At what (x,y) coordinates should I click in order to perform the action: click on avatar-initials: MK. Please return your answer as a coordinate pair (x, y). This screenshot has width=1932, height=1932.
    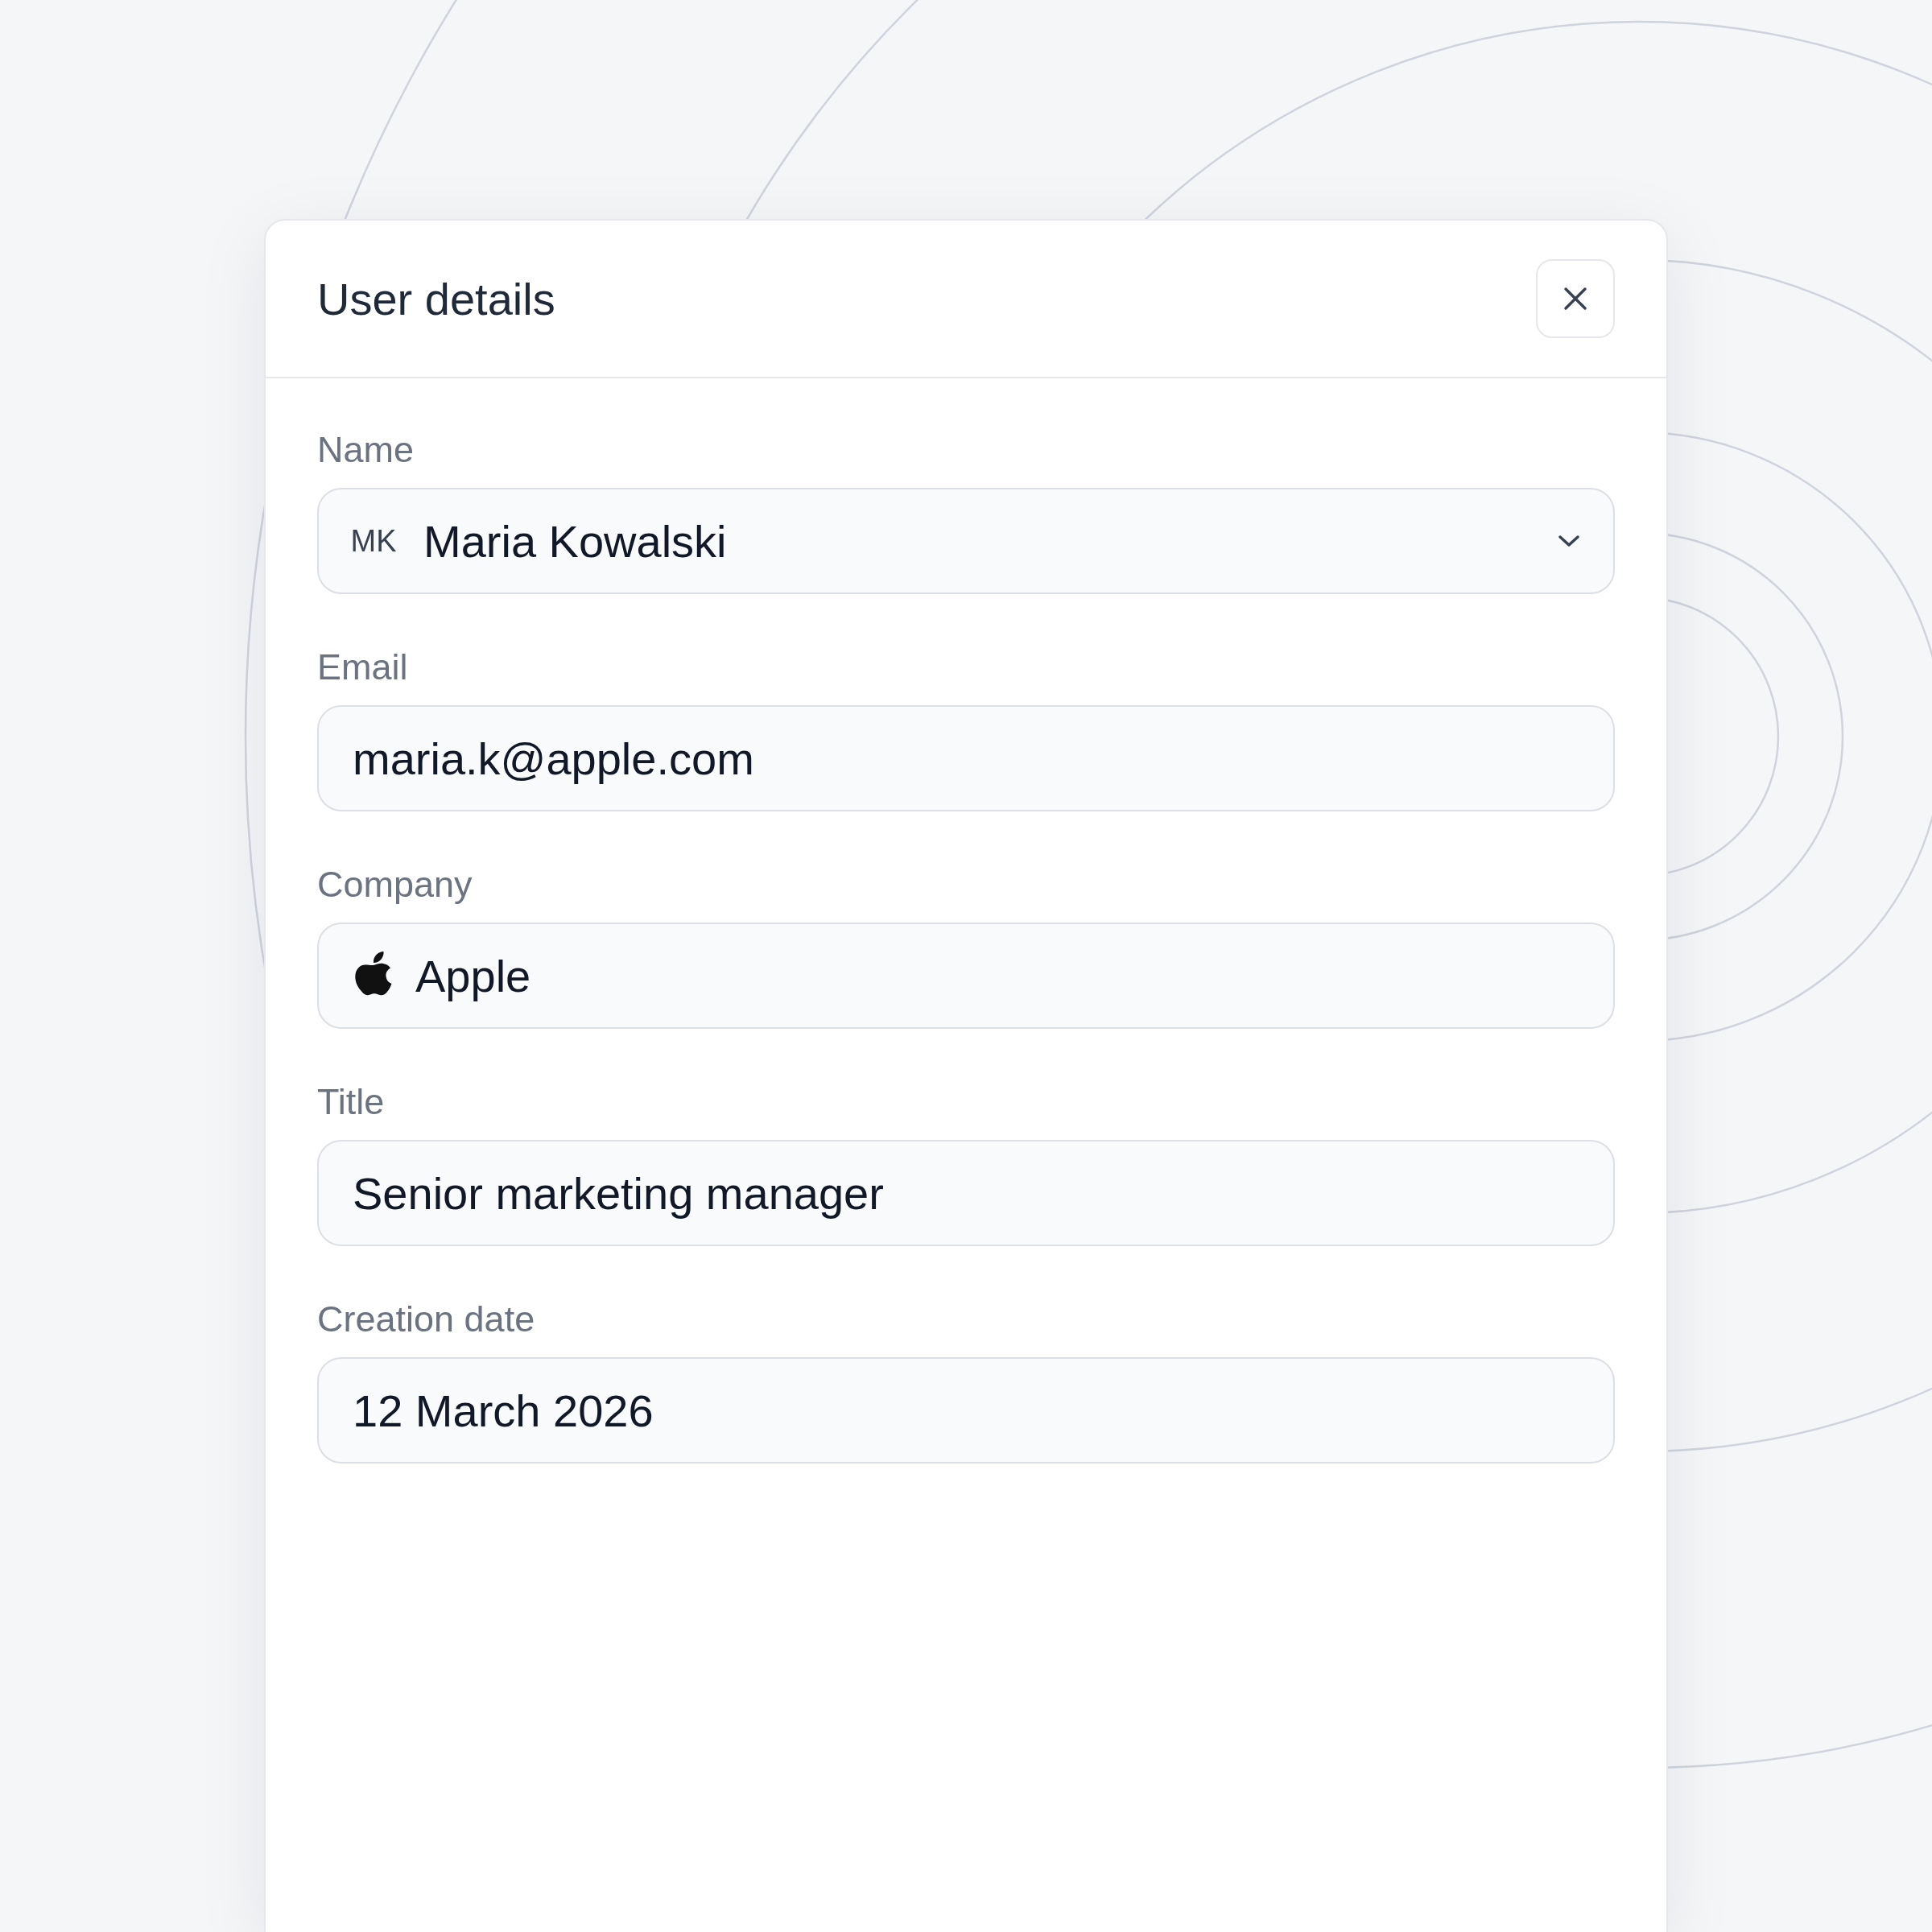
    Looking at the image, I should click on (373, 541).